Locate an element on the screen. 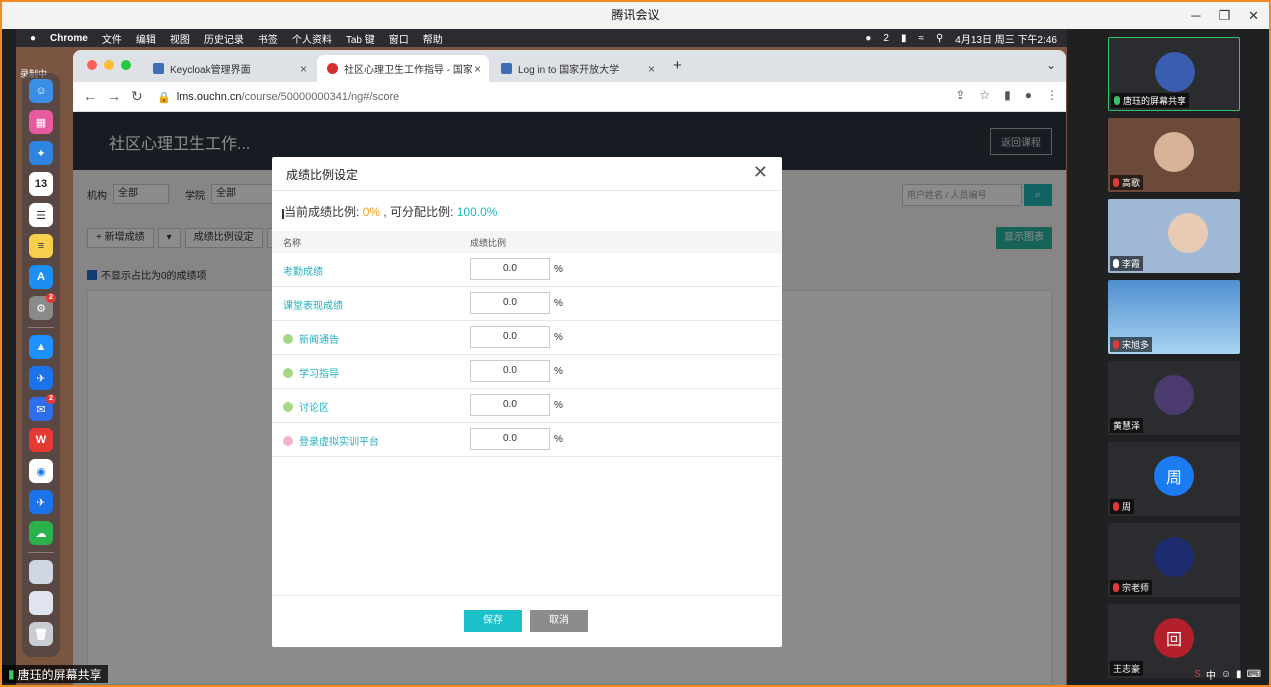 This screenshot has height=687, width=1271. avatar-initial: 回 is located at coordinates (1173, 640).